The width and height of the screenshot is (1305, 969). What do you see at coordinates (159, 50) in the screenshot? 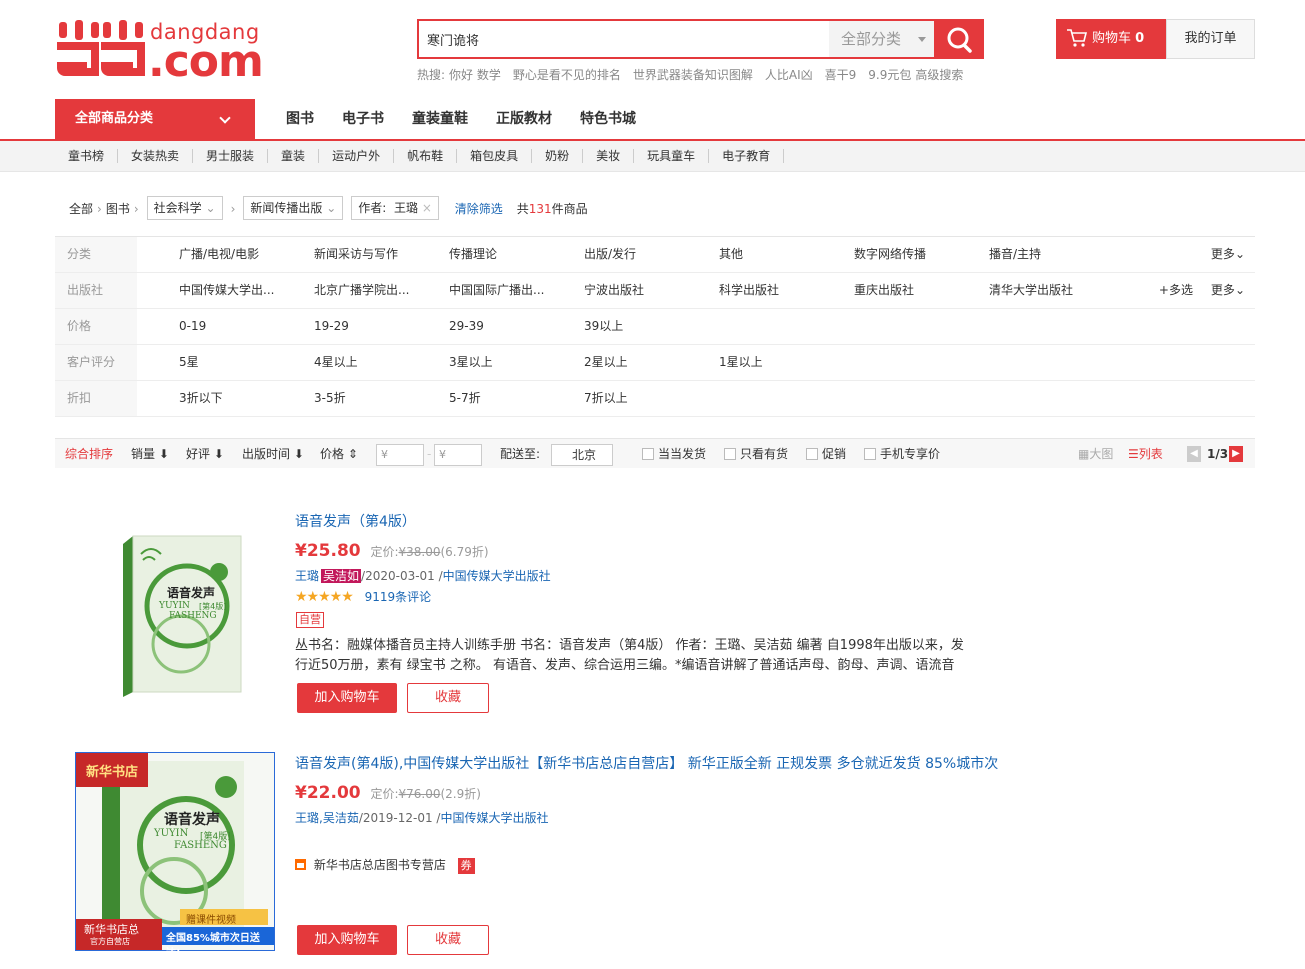
I see `dangdang-logo: dangdang .com` at bounding box center [159, 50].